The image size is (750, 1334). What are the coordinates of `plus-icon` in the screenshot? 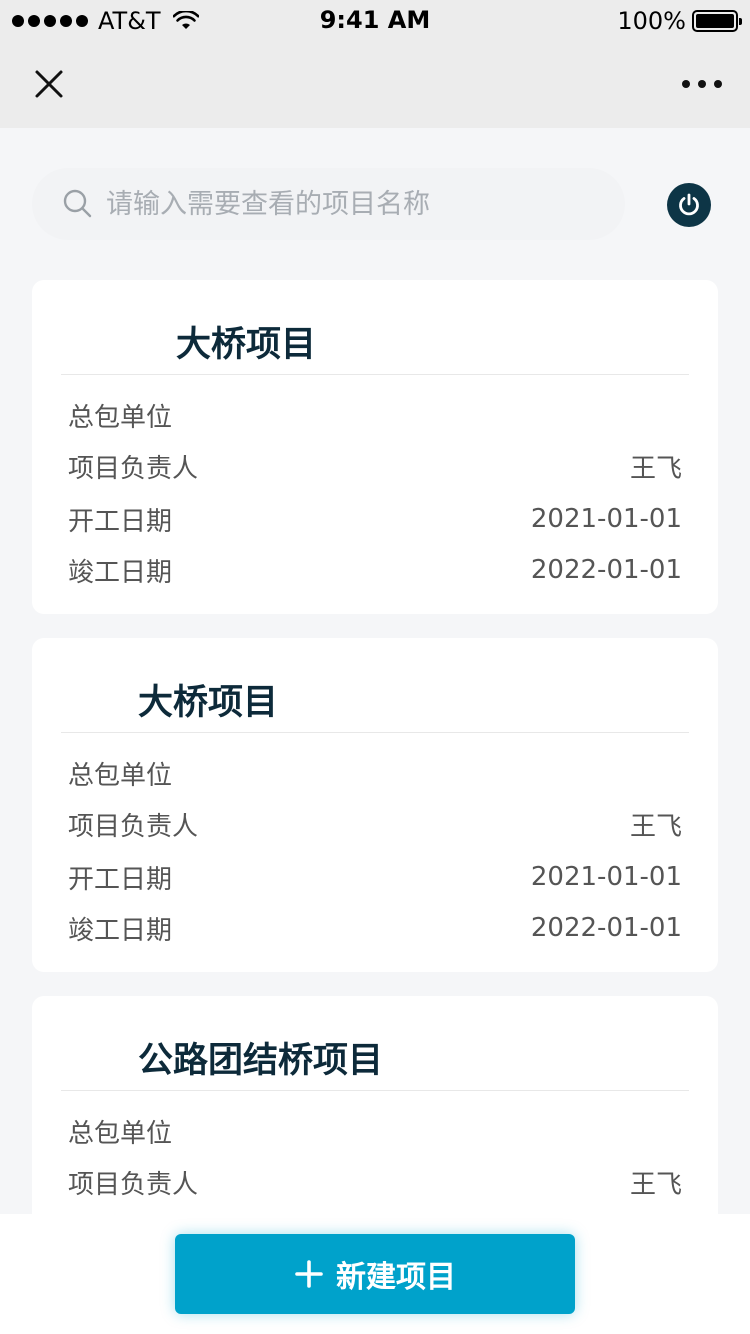 It's located at (309, 1274).